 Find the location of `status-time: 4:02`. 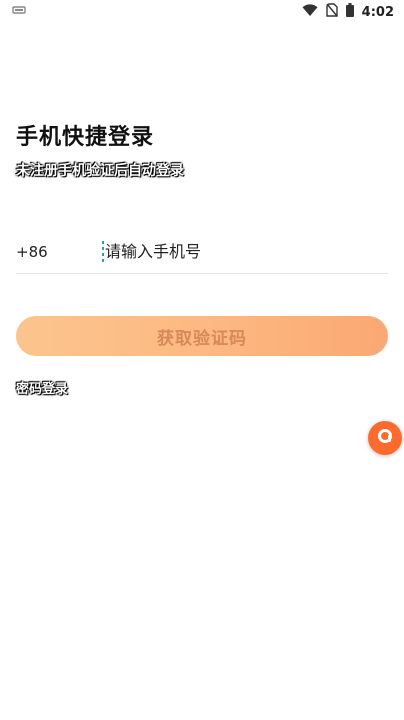

status-time: 4:02 is located at coordinates (377, 12).